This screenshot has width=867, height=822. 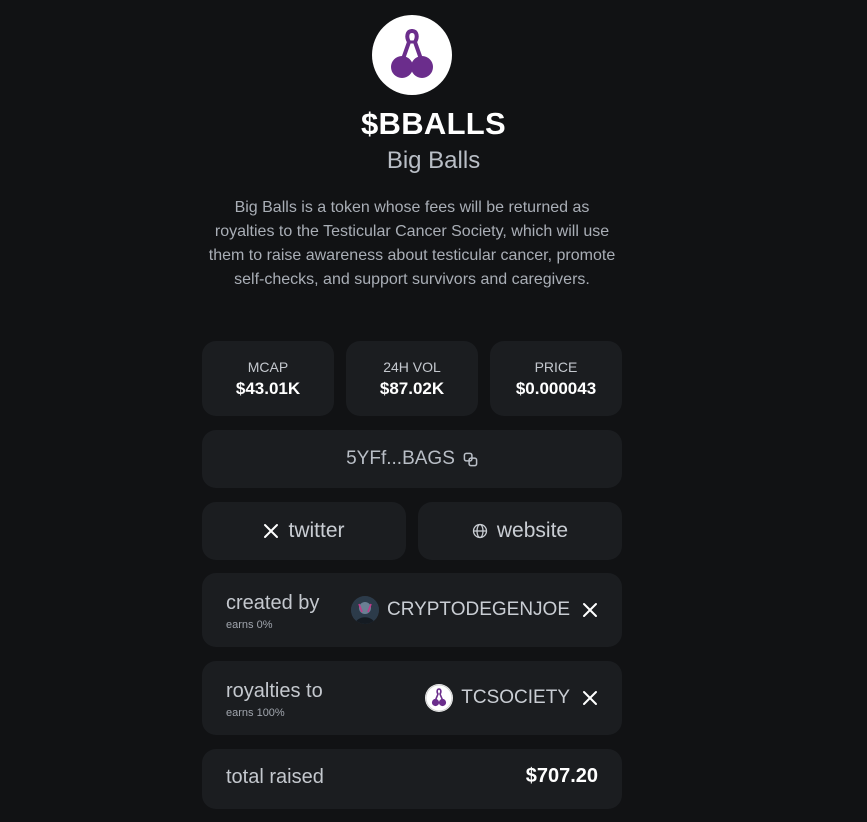 I want to click on copy-icon, so click(x=470, y=459).